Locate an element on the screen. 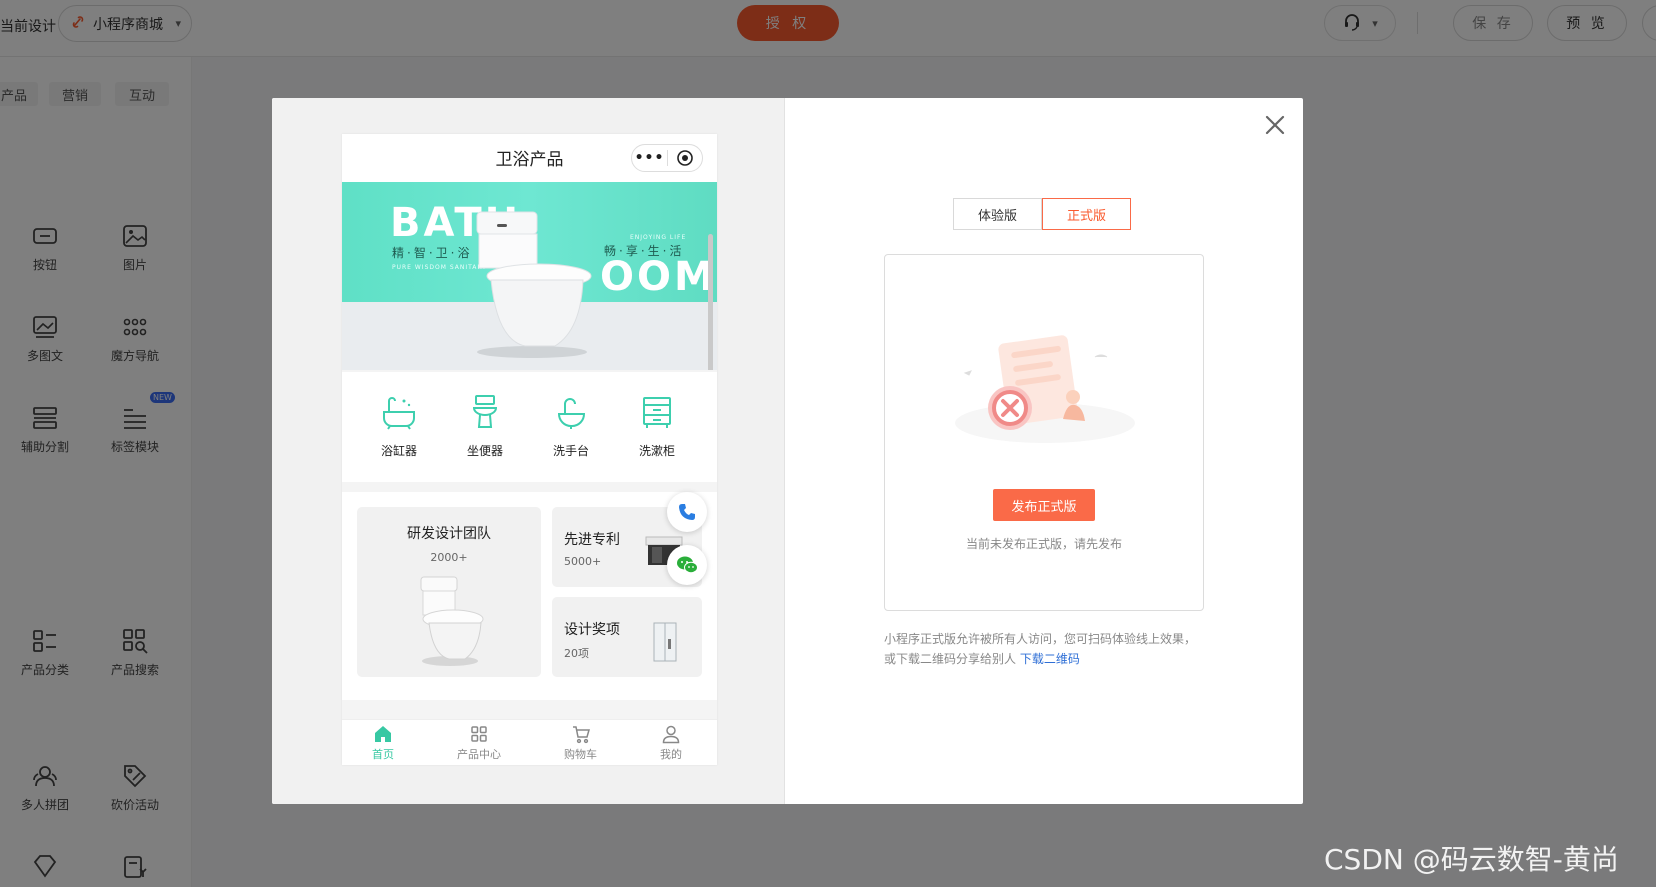 This screenshot has width=1656, height=887. shower-product-image is located at coordinates (665, 642).